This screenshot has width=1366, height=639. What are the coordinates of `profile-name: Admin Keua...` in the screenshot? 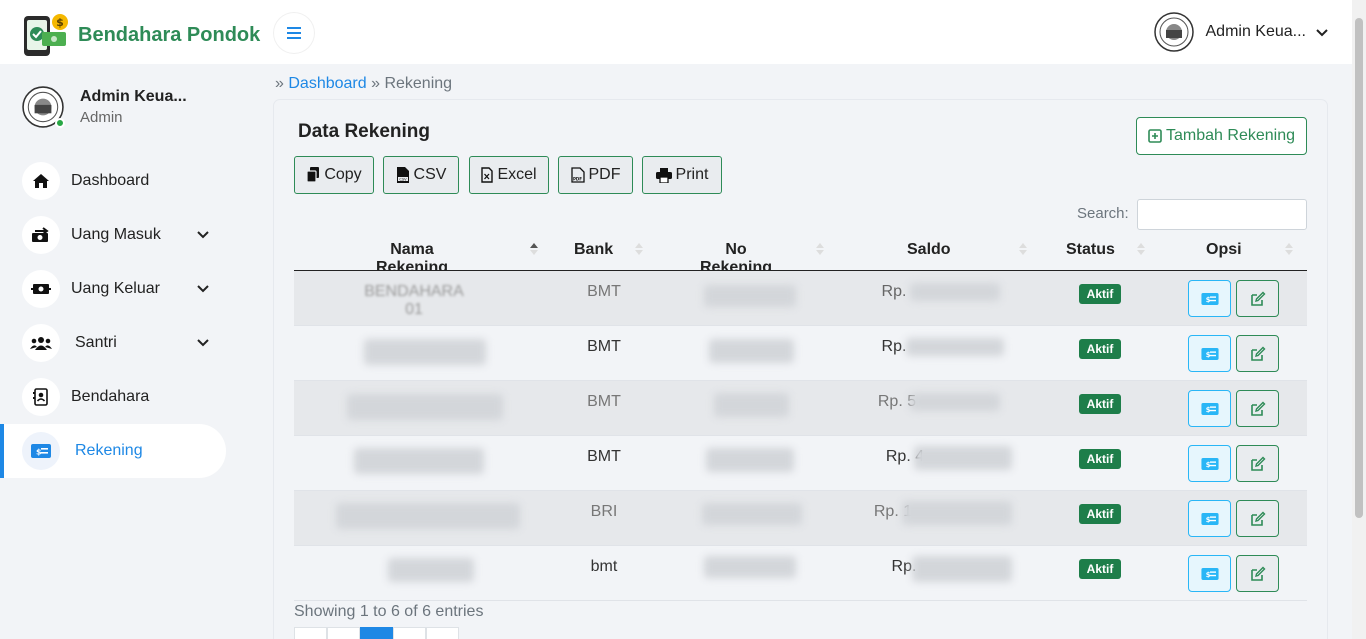 It's located at (133, 96).